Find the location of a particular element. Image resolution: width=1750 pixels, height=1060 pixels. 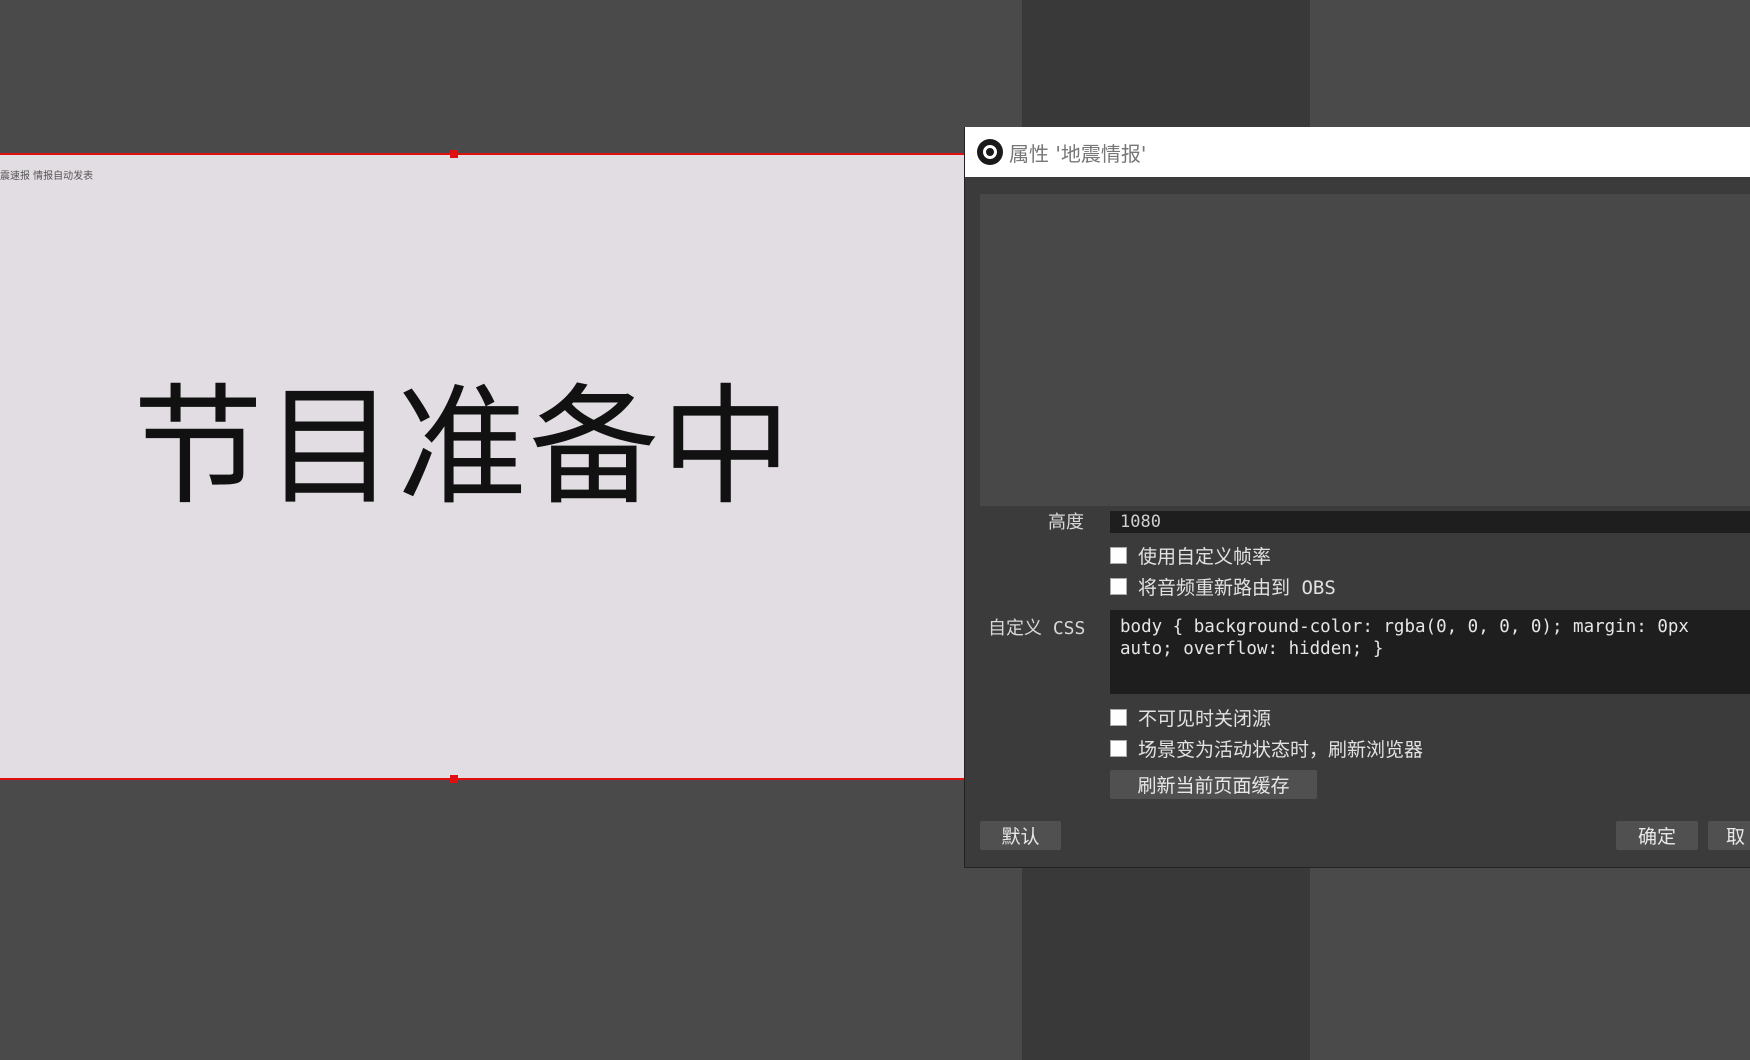

shutdown-invisible-checkbox-row: 不可见时关闭源 is located at coordinates (1190, 717).